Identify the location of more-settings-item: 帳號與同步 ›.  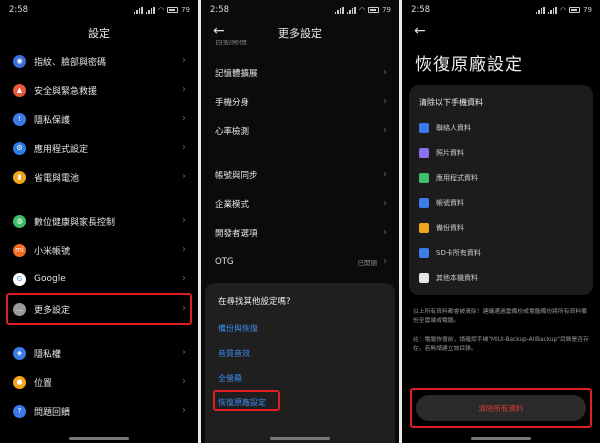
(300, 175).